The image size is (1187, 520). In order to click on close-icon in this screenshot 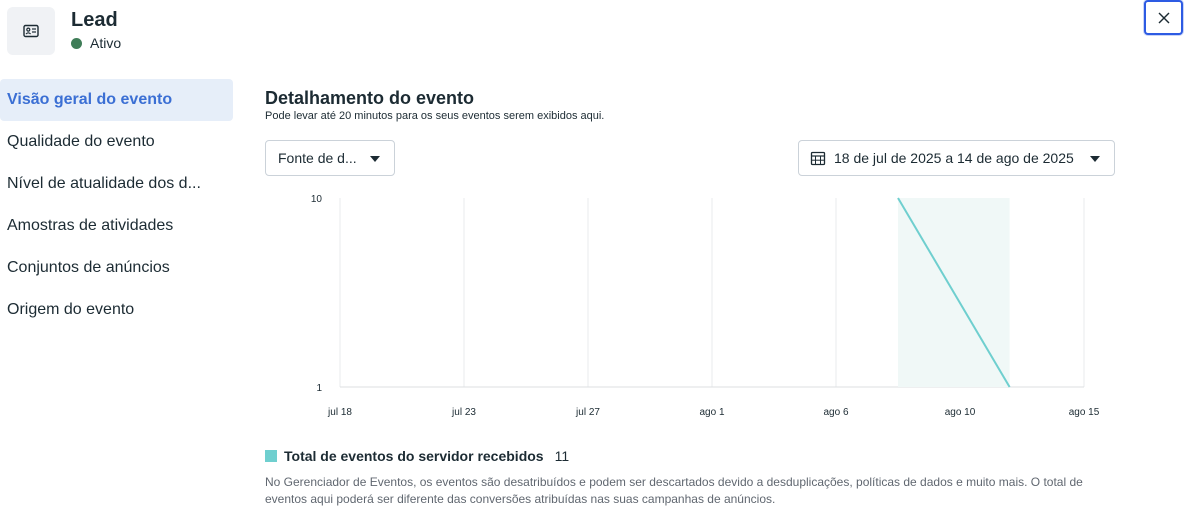, I will do `click(1163, 17)`.